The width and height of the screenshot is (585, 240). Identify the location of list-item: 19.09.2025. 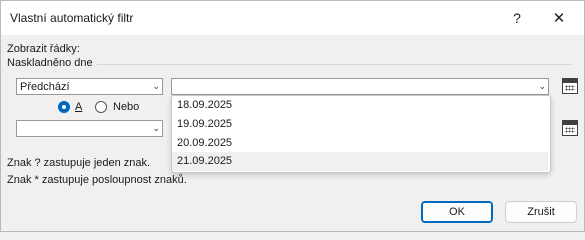
(360, 124).